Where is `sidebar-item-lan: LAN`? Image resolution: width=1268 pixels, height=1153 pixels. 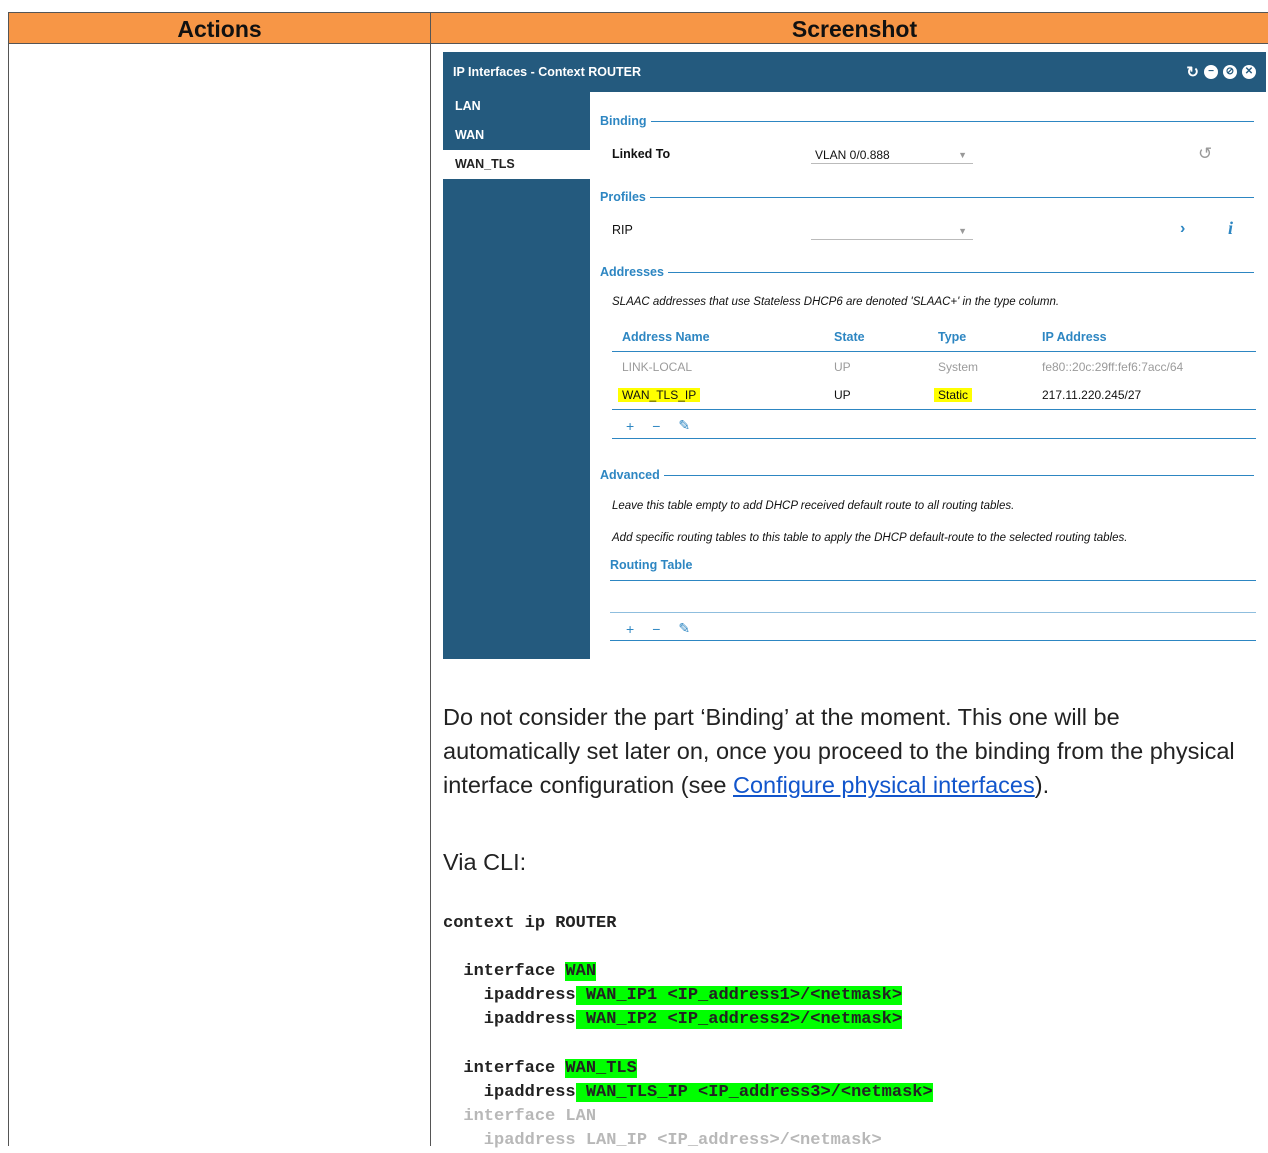 sidebar-item-lan: LAN is located at coordinates (516, 106).